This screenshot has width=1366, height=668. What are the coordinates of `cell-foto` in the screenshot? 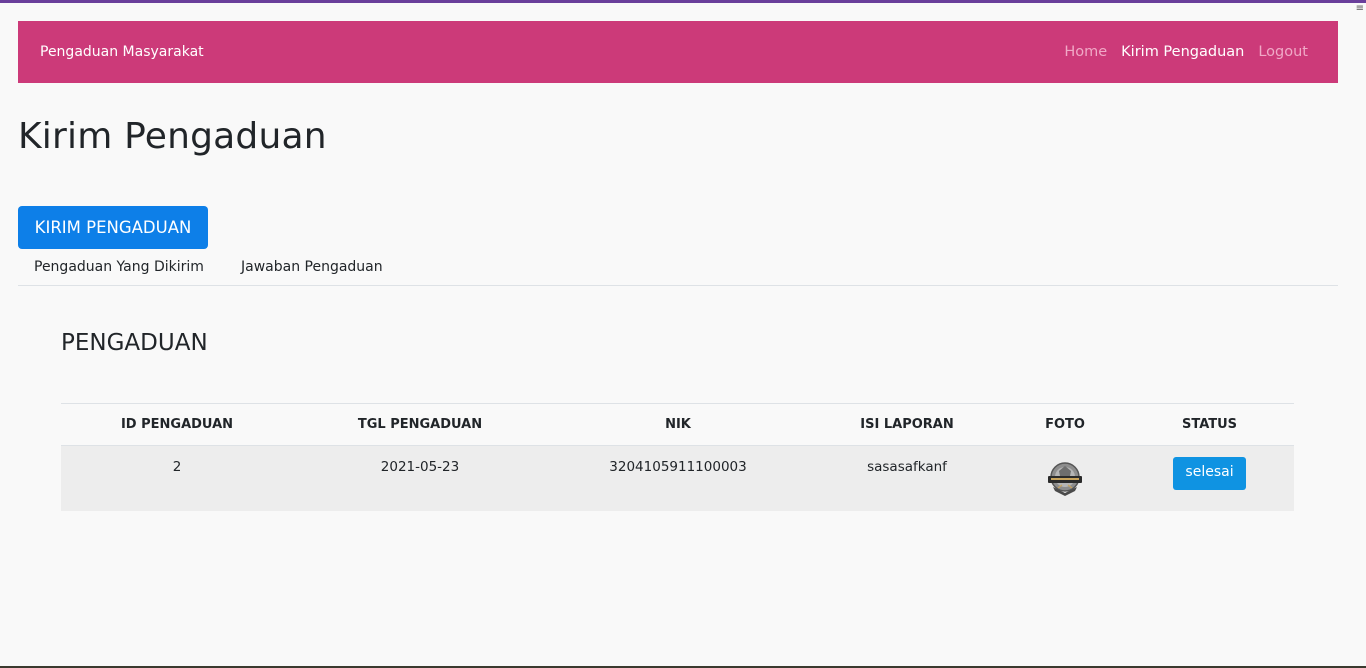 It's located at (1065, 478).